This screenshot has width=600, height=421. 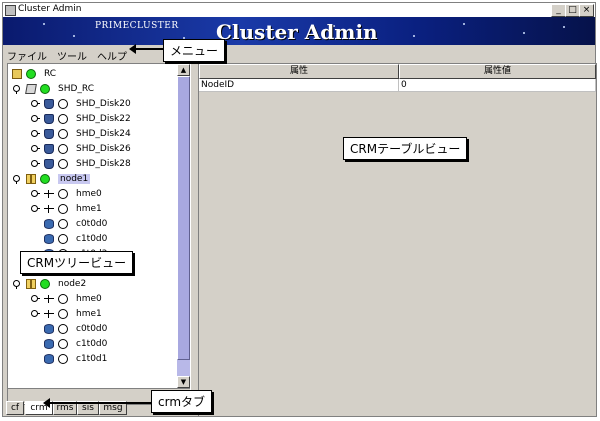 What do you see at coordinates (299, 54) in the screenshot?
I see `menu-bar: ファイル ツール ヘルプ` at bounding box center [299, 54].